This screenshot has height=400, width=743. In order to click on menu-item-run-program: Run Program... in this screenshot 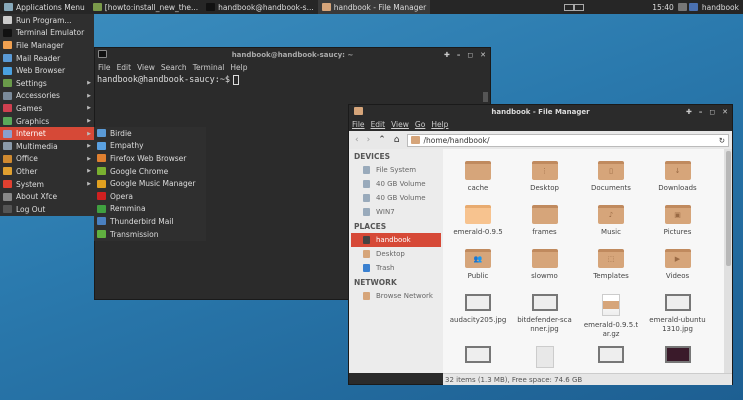, I will do `click(47, 20)`.